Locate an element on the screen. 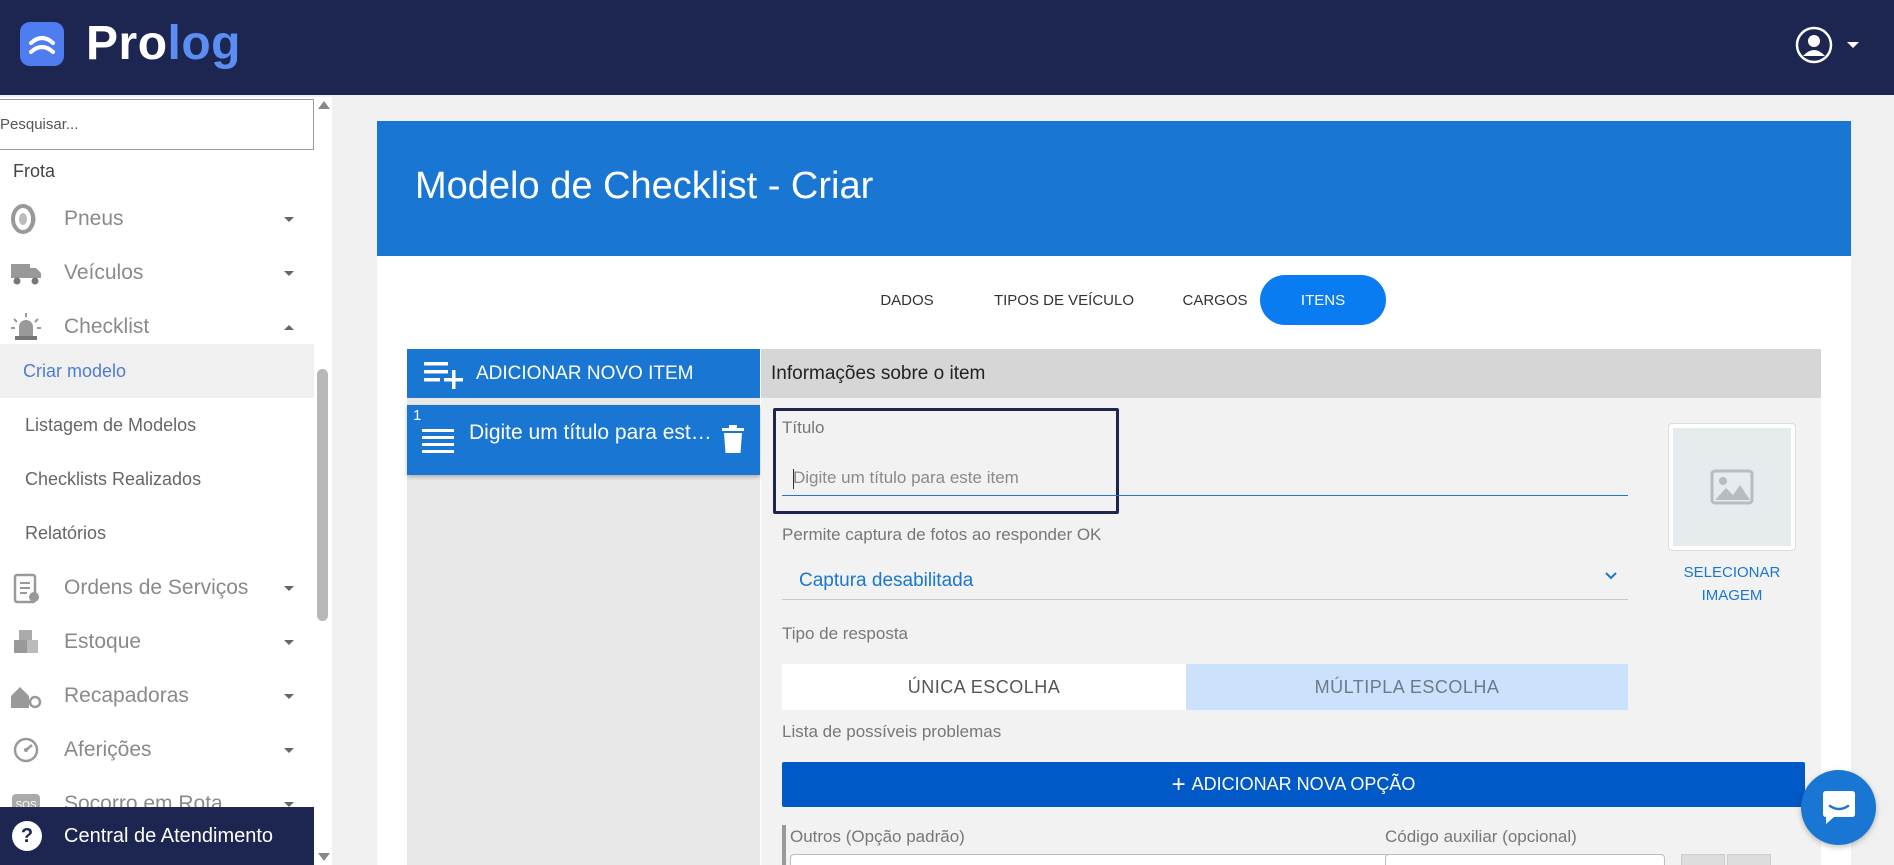 The image size is (1894, 865). add-new-item-button: ADICIONAR NOVO ITEM is located at coordinates (583, 373).